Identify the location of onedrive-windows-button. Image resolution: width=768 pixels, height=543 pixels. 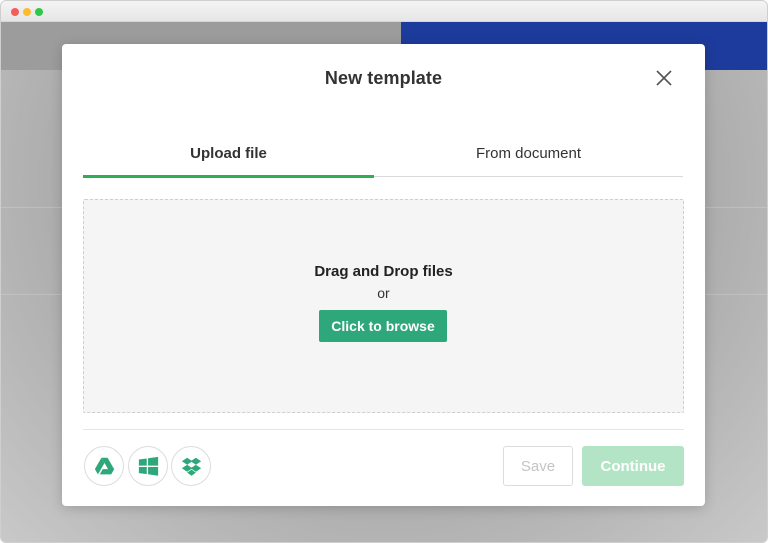
(148, 466).